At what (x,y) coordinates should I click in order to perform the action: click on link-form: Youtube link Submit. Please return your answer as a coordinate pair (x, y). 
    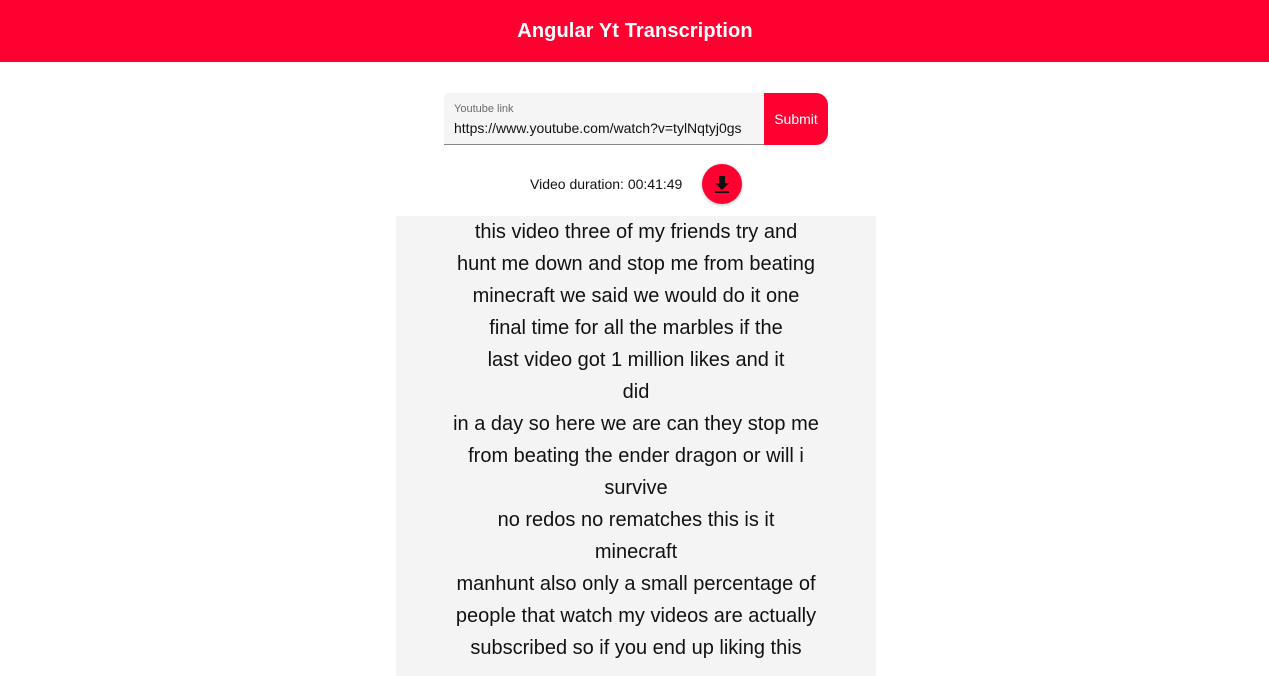
    Looking at the image, I should click on (636, 119).